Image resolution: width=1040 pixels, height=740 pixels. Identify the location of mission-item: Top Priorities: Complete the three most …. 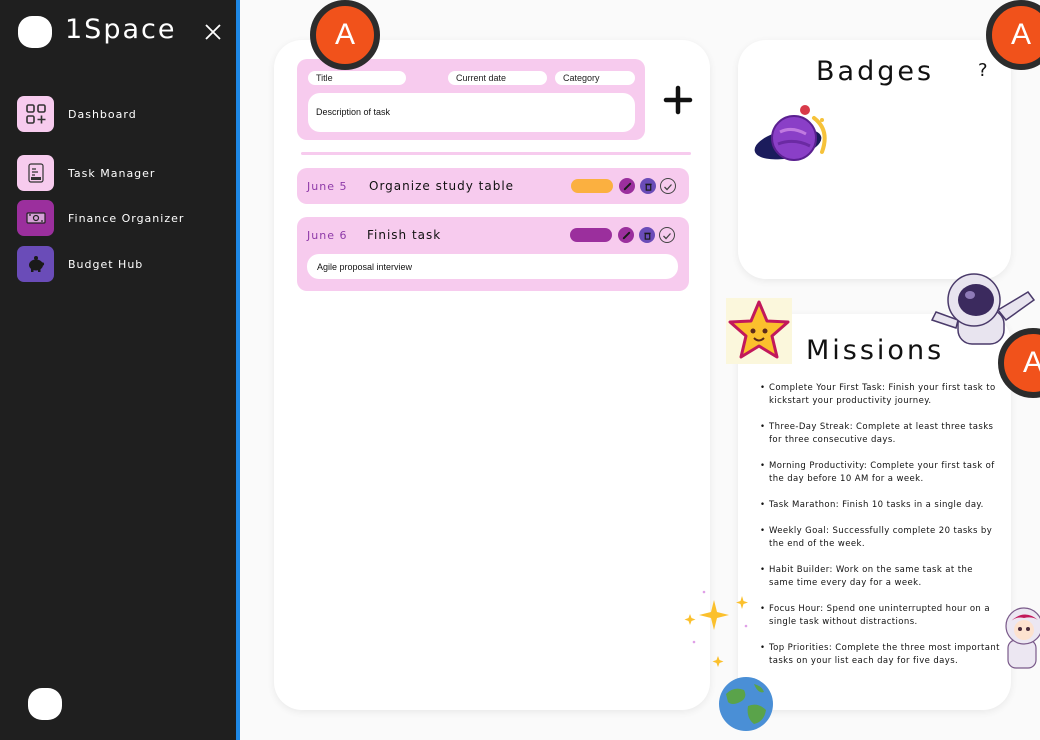
(880, 655).